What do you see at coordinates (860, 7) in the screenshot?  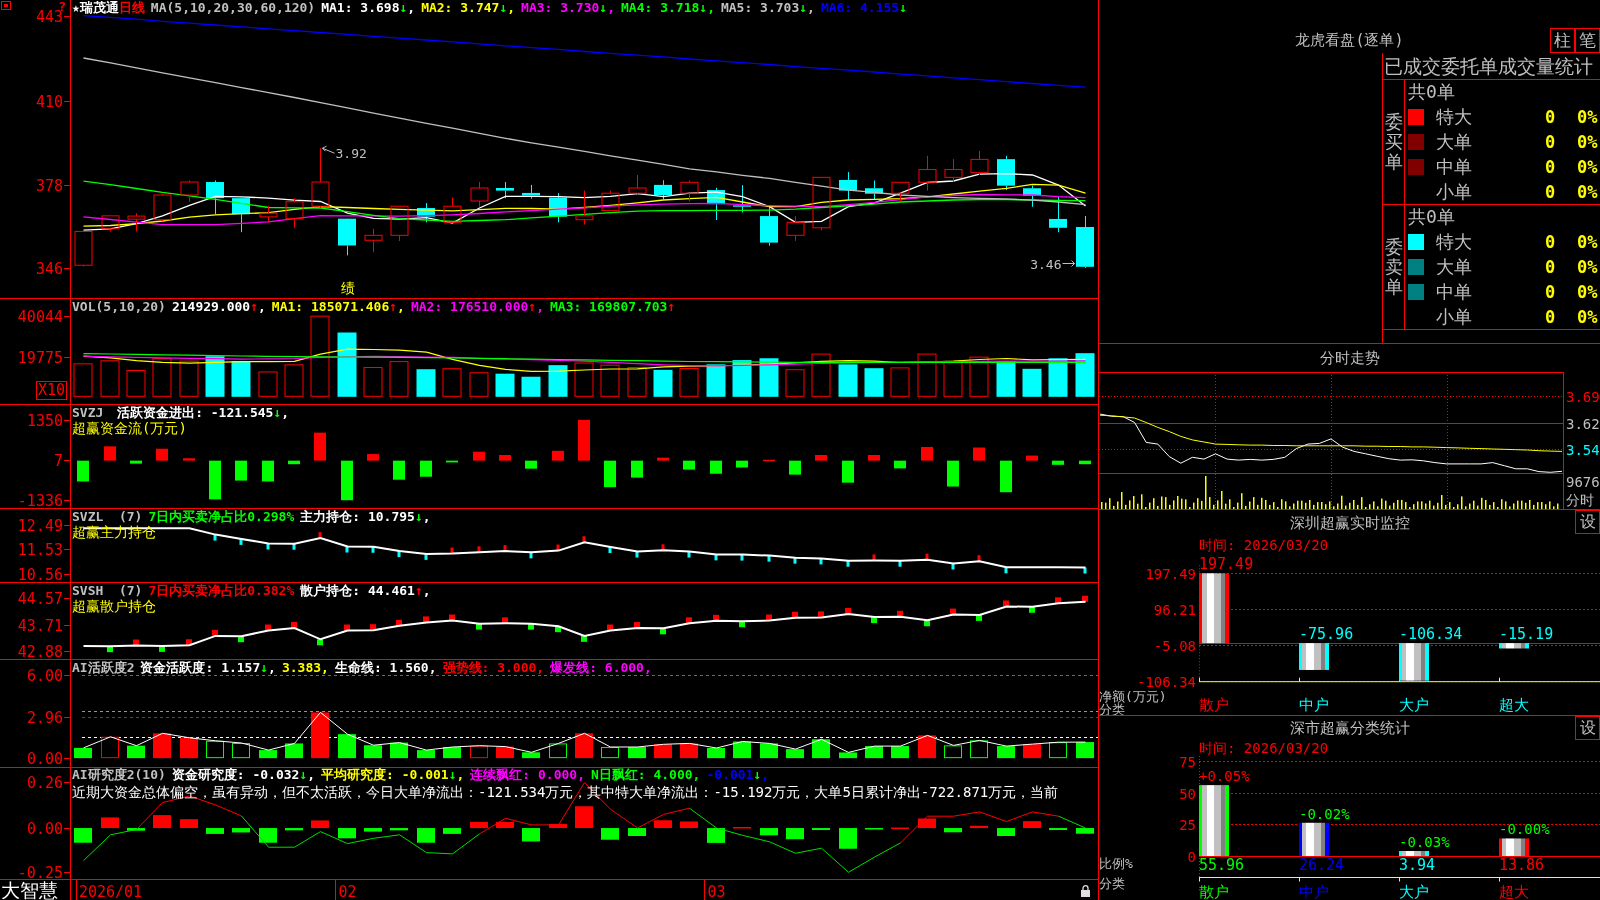 I see `legend-value: MA6: 4.155` at bounding box center [860, 7].